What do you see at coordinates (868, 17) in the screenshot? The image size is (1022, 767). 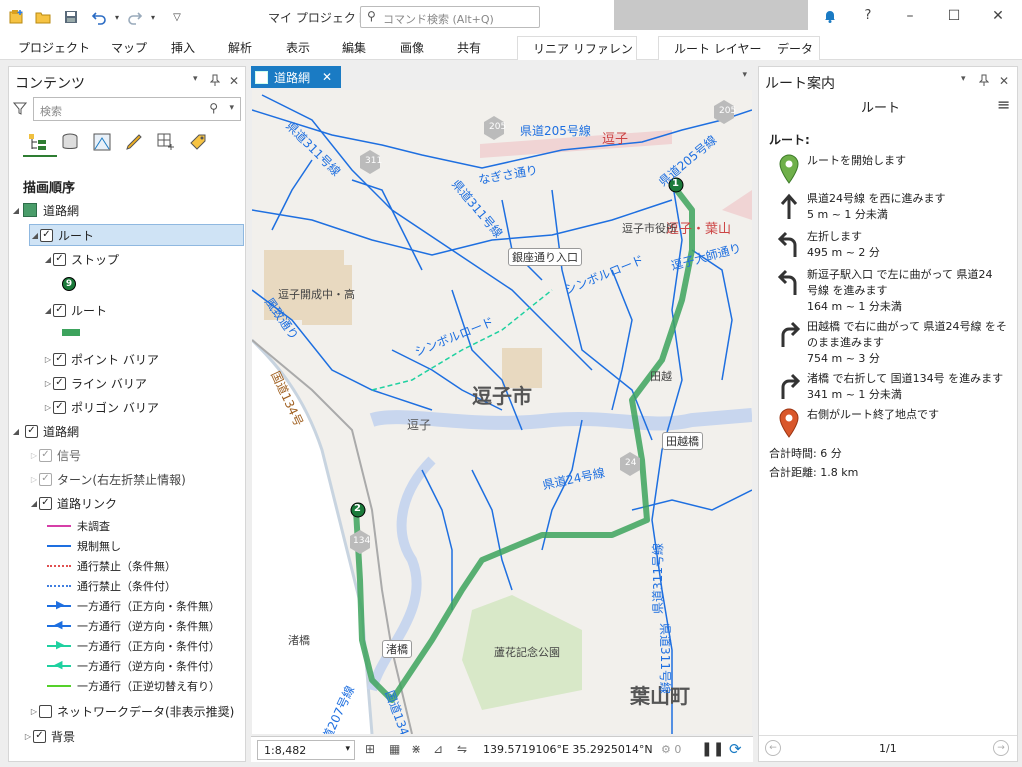 I see `help-button: ?` at bounding box center [868, 17].